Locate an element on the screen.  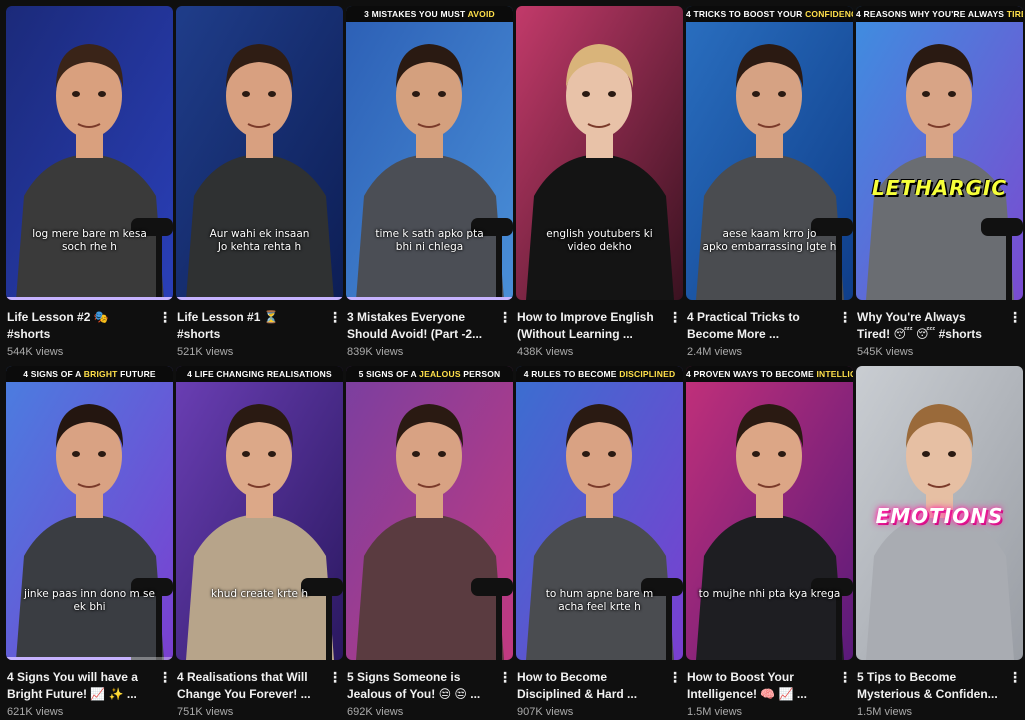
thumbnail-banner: 4 Proven ways to become intelligent is located at coordinates (769, 374).